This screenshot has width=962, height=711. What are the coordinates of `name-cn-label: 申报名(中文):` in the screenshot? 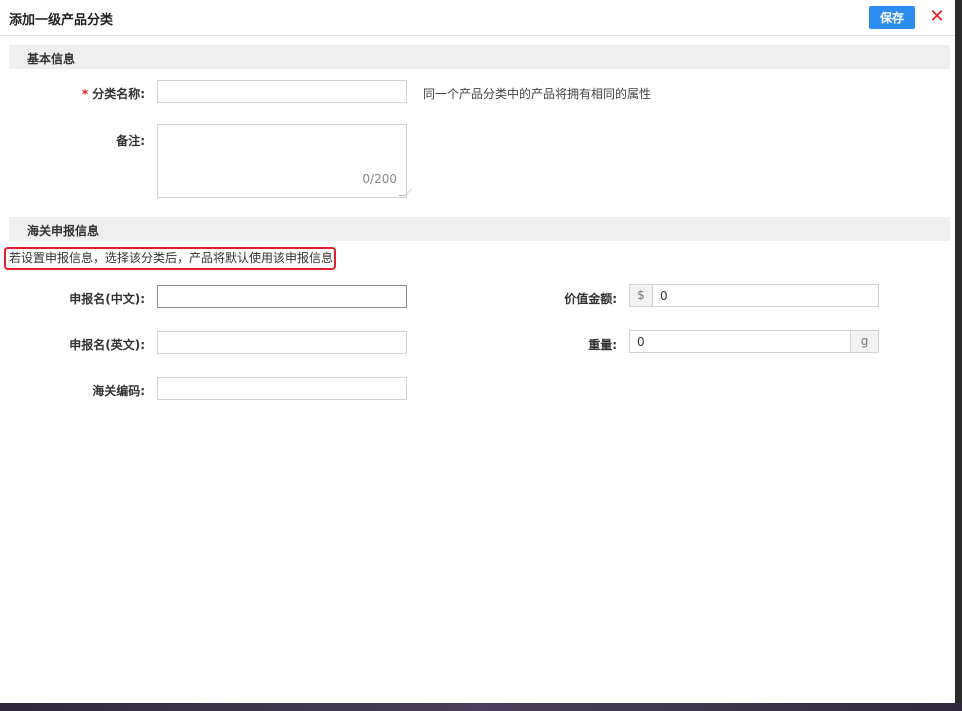 It's located at (107, 299).